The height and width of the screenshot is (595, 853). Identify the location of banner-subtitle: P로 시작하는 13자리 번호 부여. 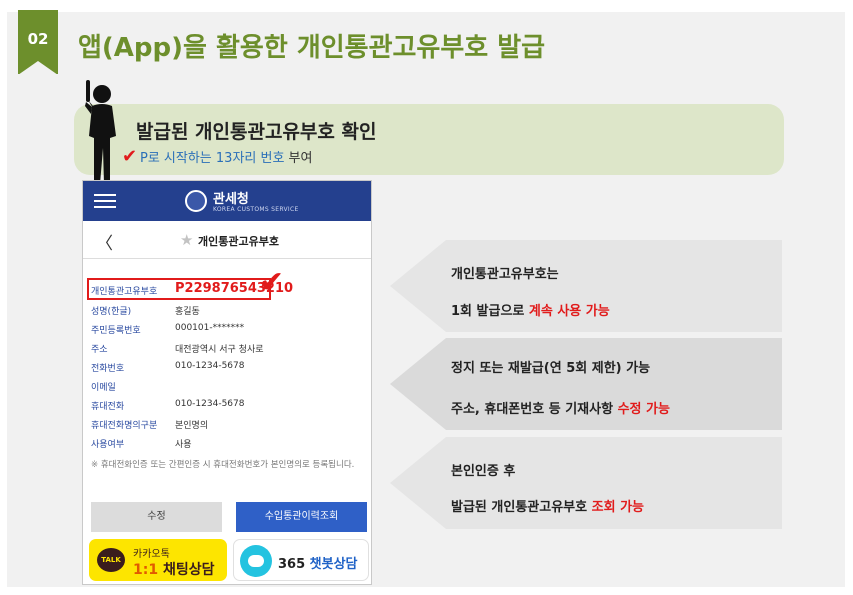
(226, 156).